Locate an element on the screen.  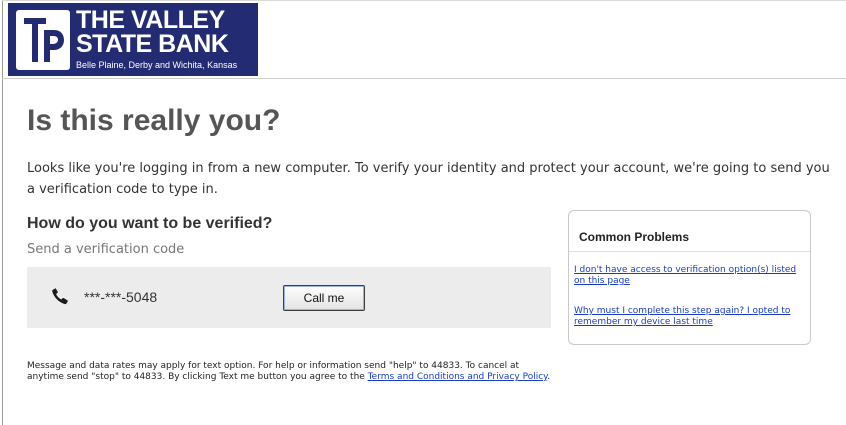
bank-tagline: Belle Plaine, Derby and Wichita, Kansas is located at coordinates (157, 65).